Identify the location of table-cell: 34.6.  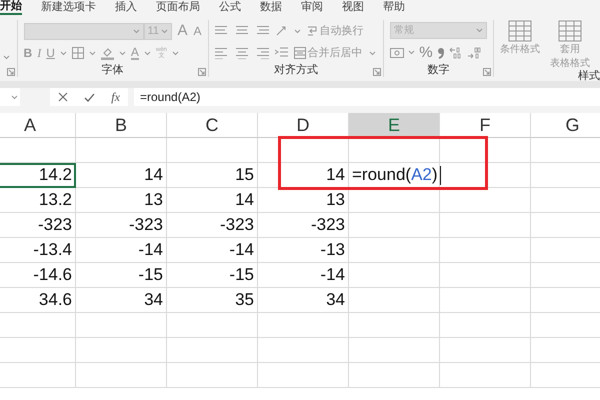
(38, 300).